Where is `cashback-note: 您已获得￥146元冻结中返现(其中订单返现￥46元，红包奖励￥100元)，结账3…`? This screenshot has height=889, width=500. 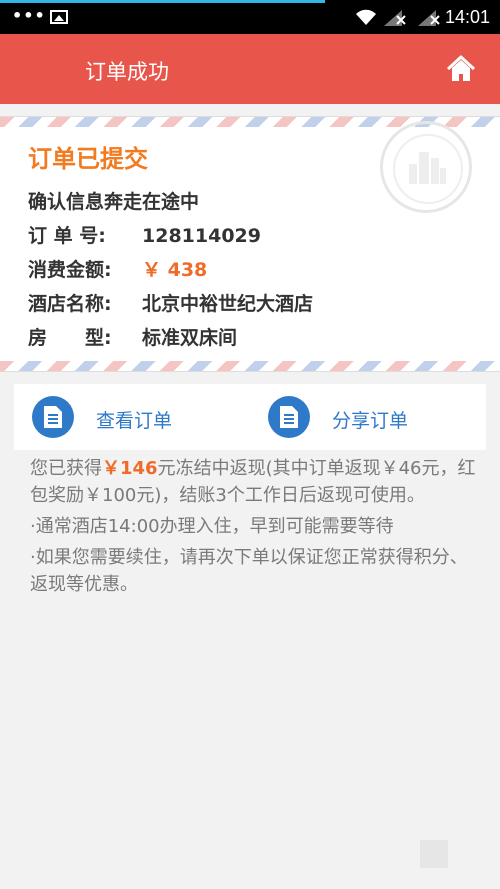 cashback-note: 您已获得￥146元冻结中返现(其中订单返现￥46元，红包奖励￥100元)，结账3… is located at coordinates (253, 482).